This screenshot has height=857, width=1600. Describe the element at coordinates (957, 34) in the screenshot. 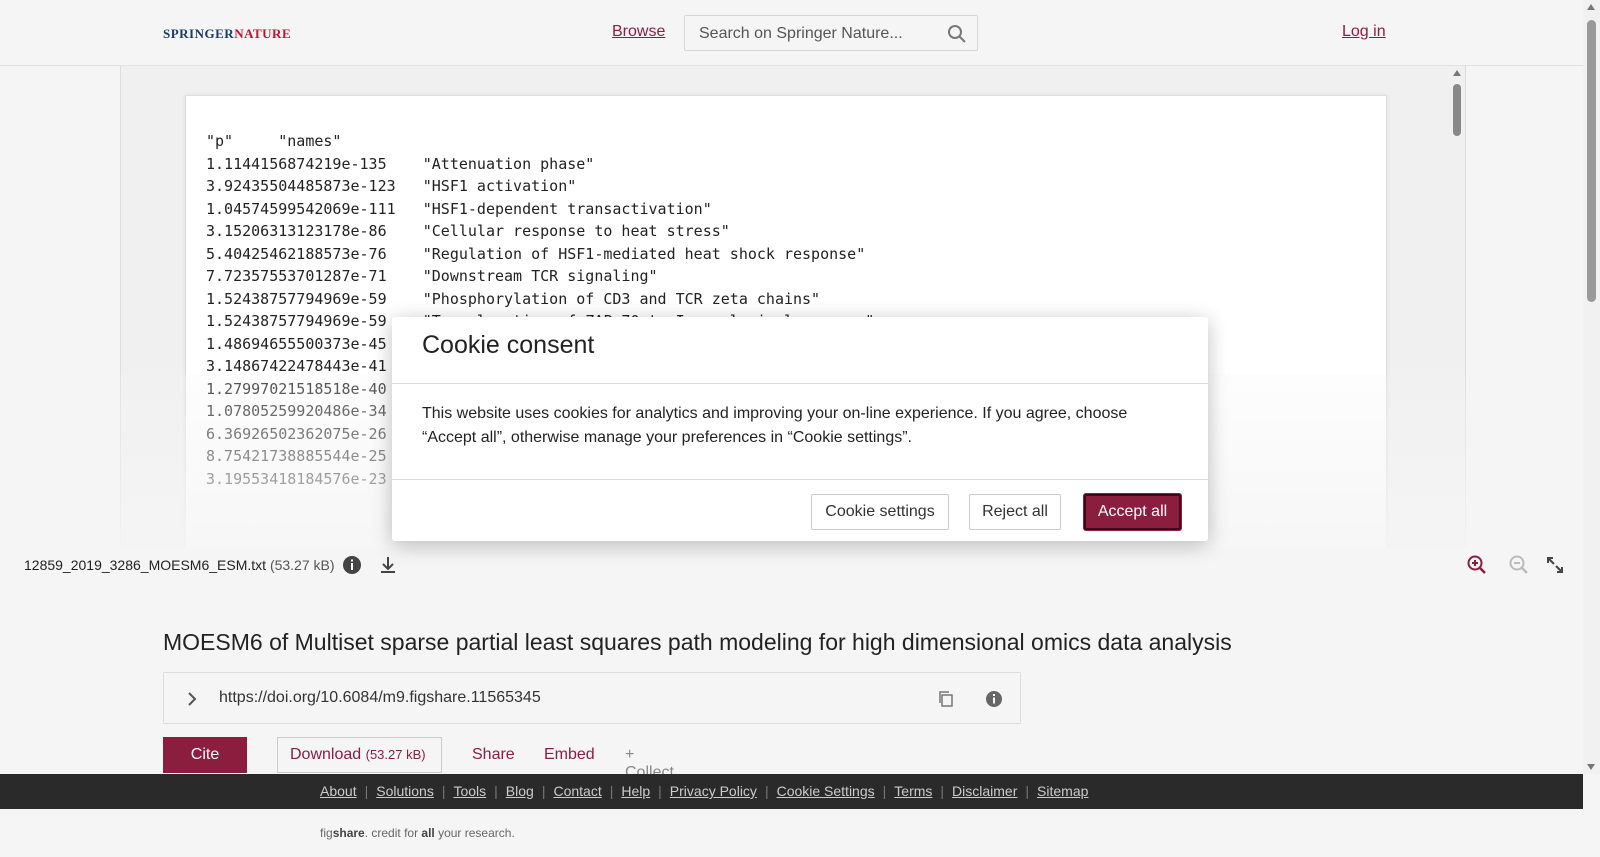

I see `search-icon` at that location.